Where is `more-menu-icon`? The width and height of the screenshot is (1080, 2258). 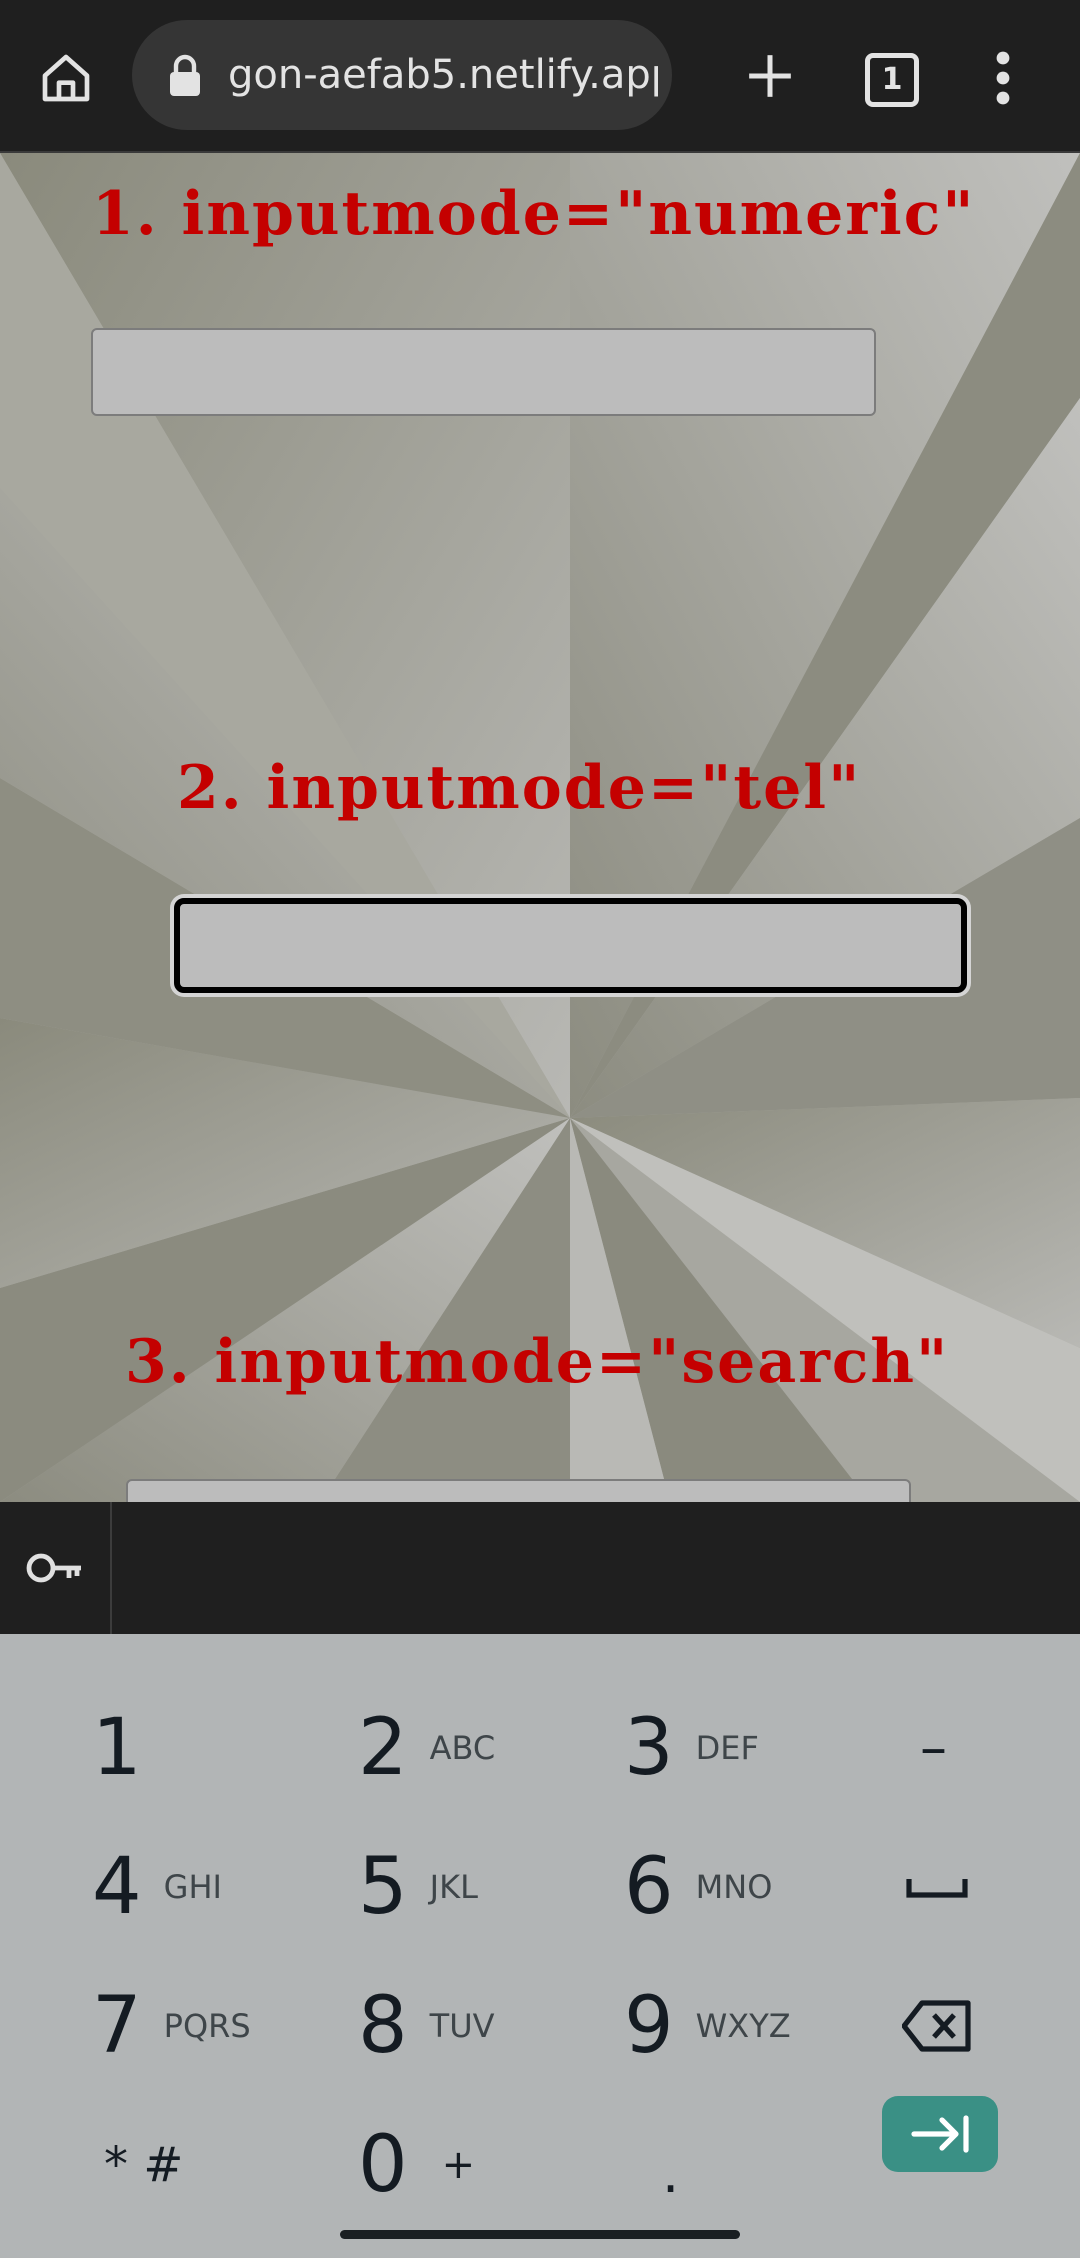 more-menu-icon is located at coordinates (1003, 78).